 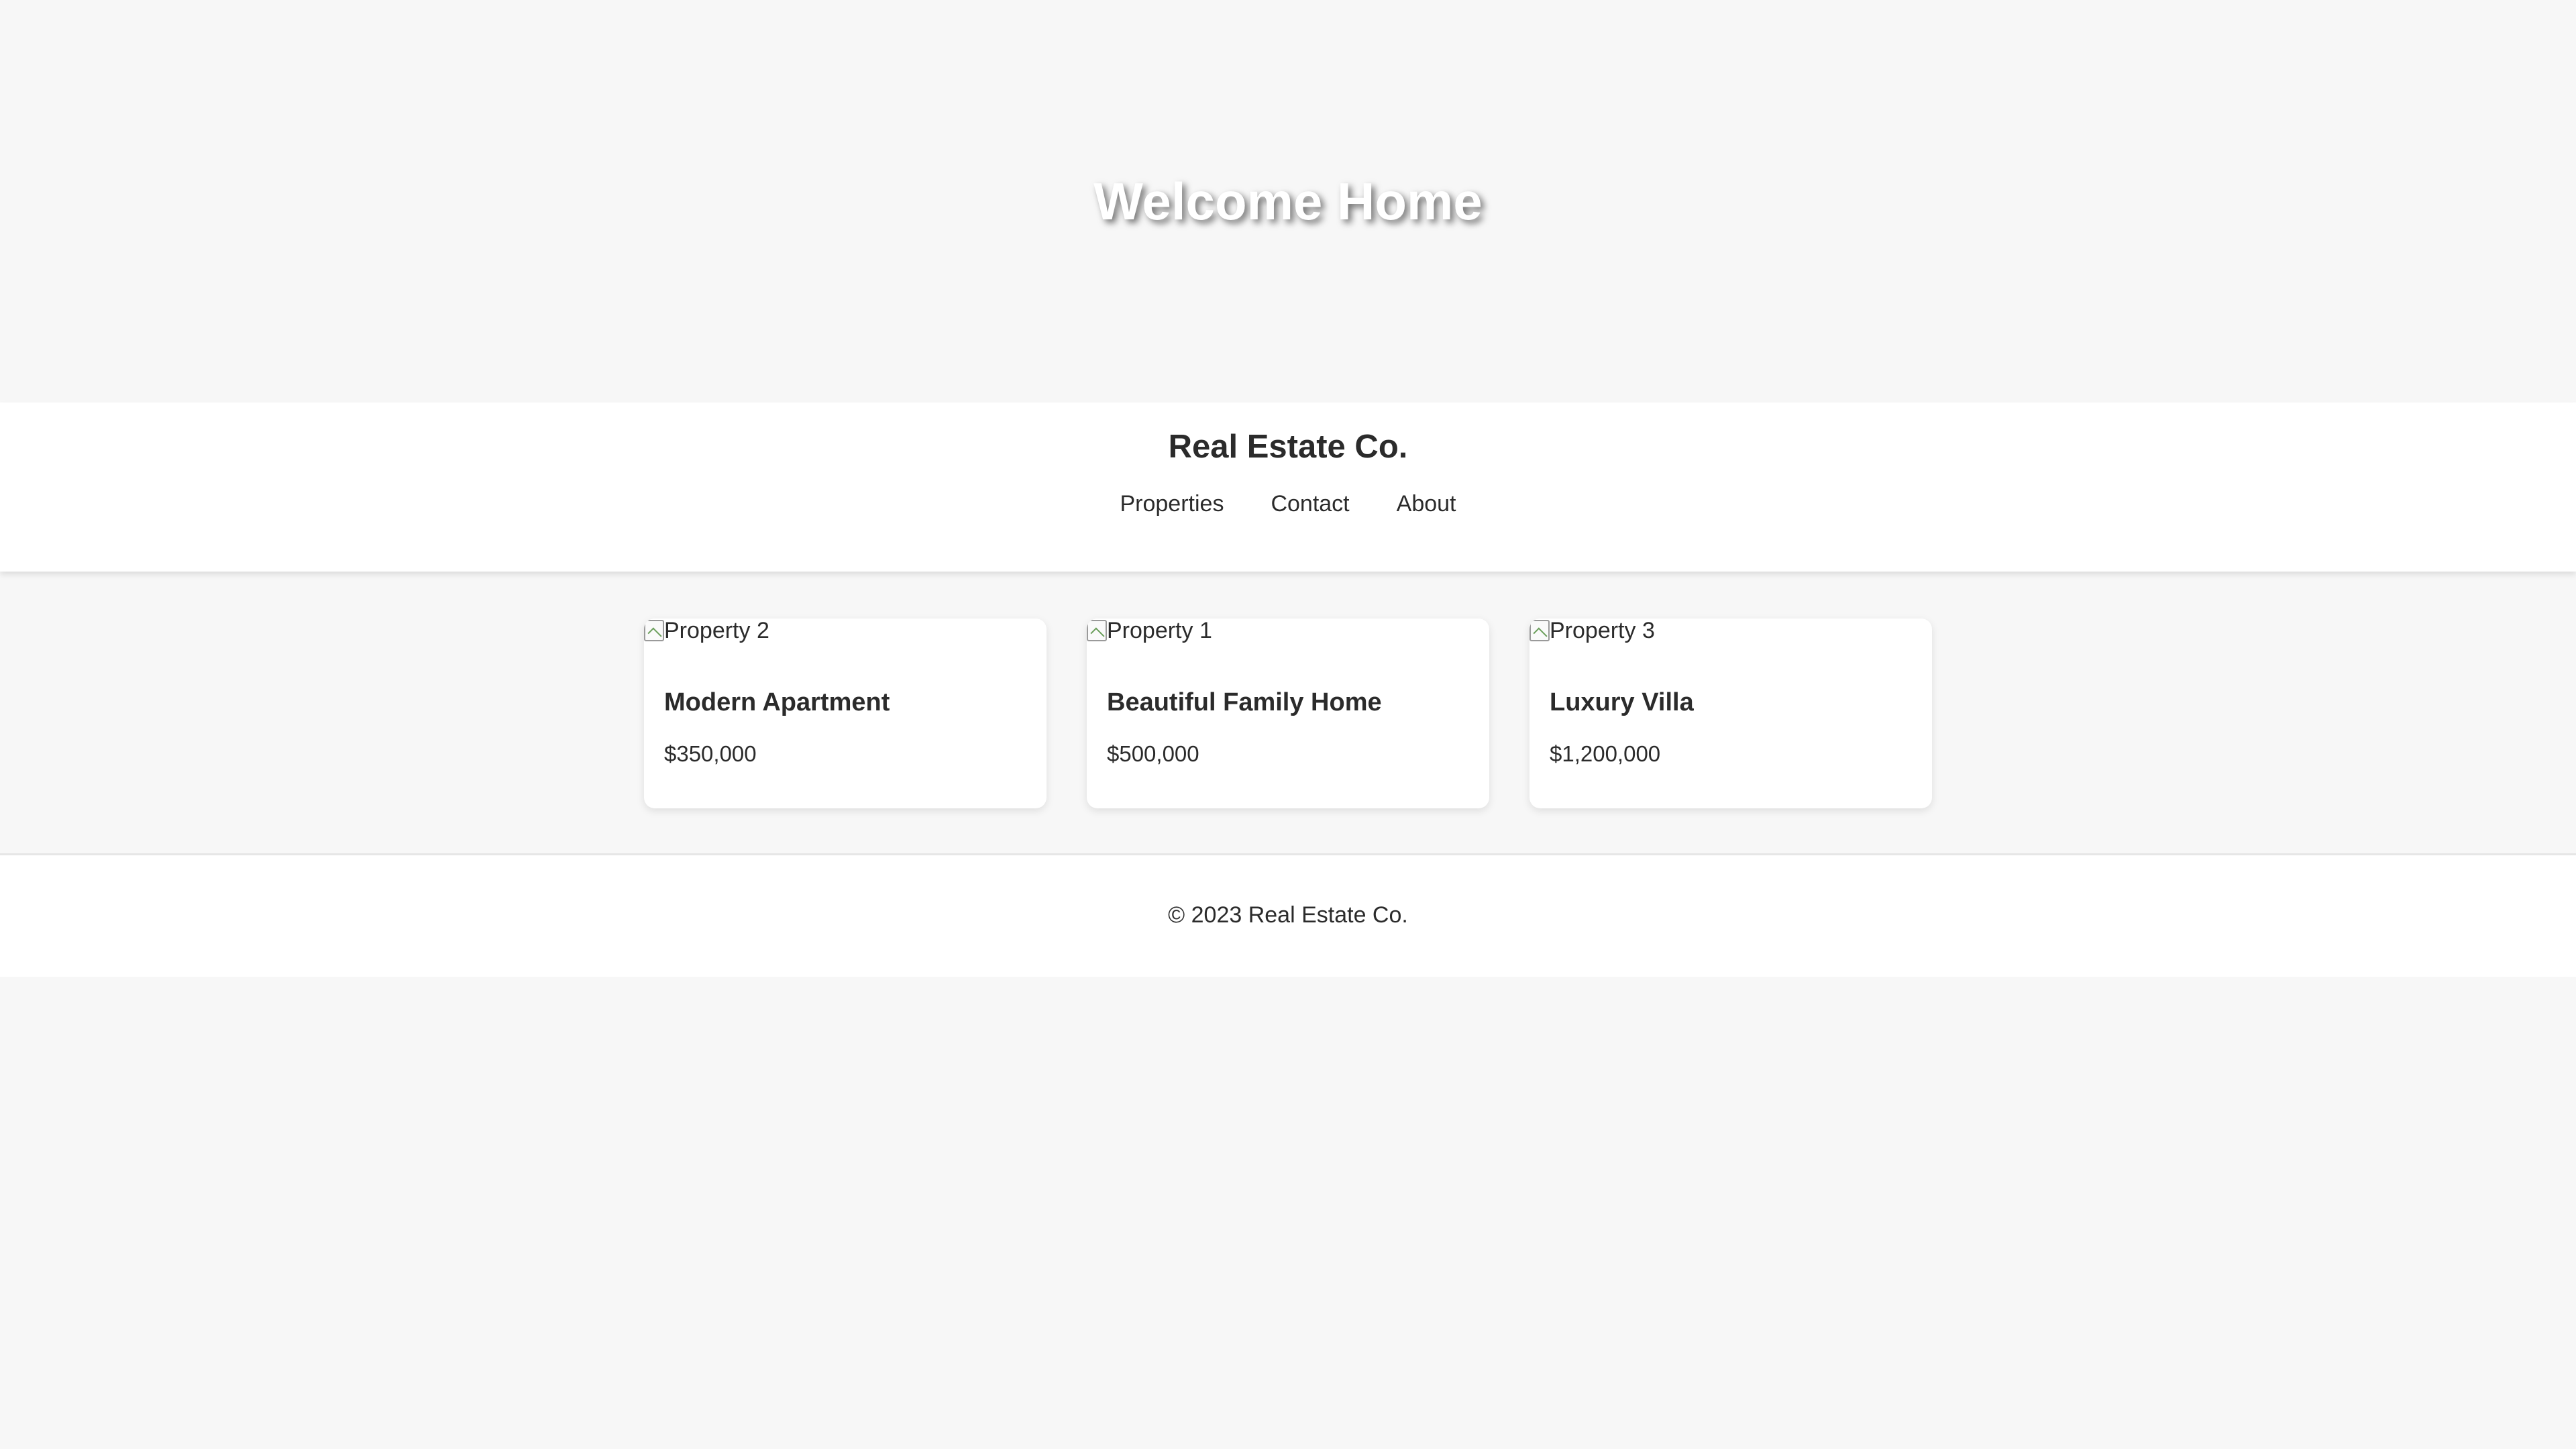 What do you see at coordinates (1288, 631) in the screenshot?
I see `property-image: Property 1` at bounding box center [1288, 631].